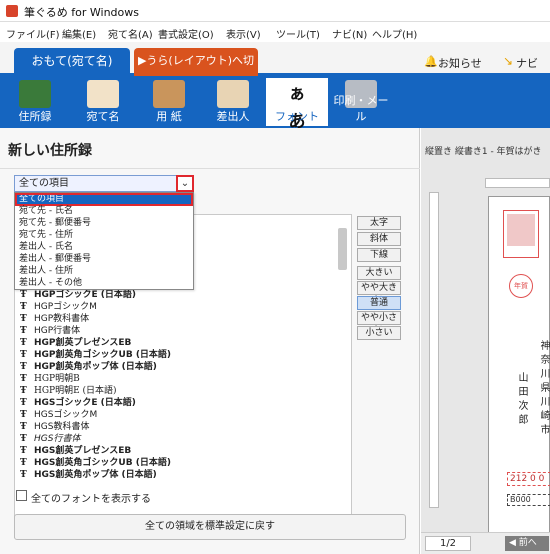 Image resolution: width=550 pixels, height=554 pixels. Describe the element at coordinates (104, 283) in the screenshot. I see `dropdown-option: 差出人 - その他` at that location.